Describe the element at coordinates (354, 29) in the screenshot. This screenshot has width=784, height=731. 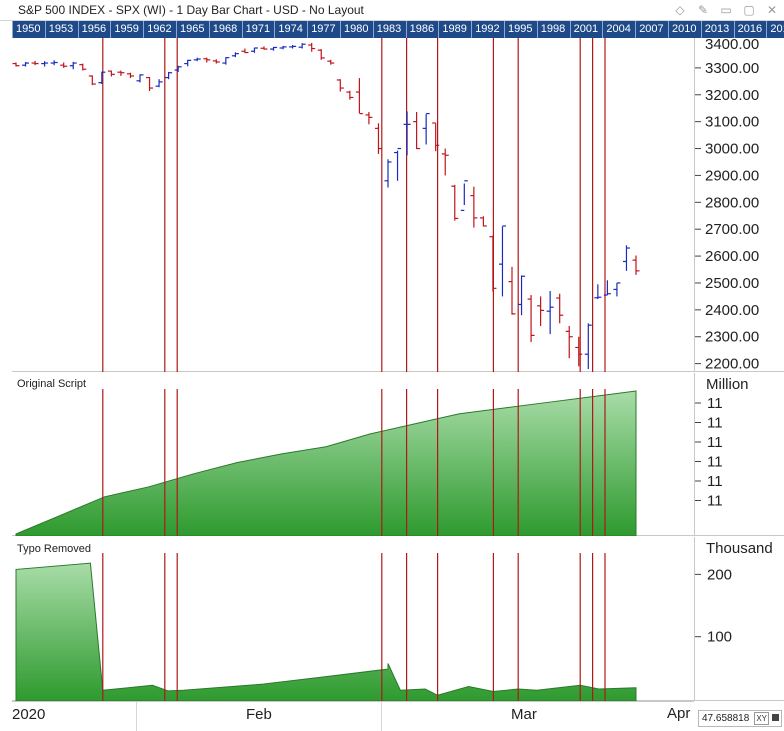
I see `year-tab-1980: 1980` at that location.